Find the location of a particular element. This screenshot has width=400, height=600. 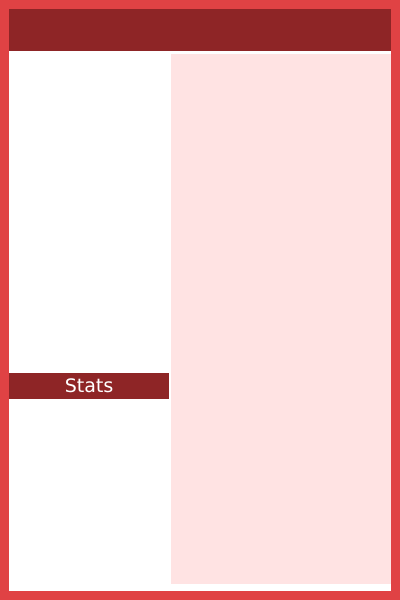

sidebar-item-label: Stats is located at coordinates (89, 386).